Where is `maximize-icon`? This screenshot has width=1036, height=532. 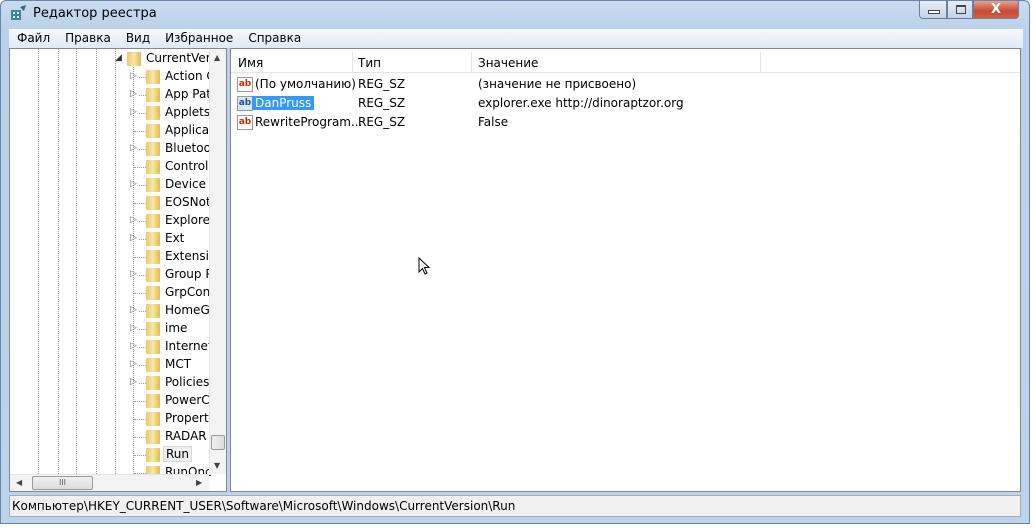
maximize-icon is located at coordinates (961, 9).